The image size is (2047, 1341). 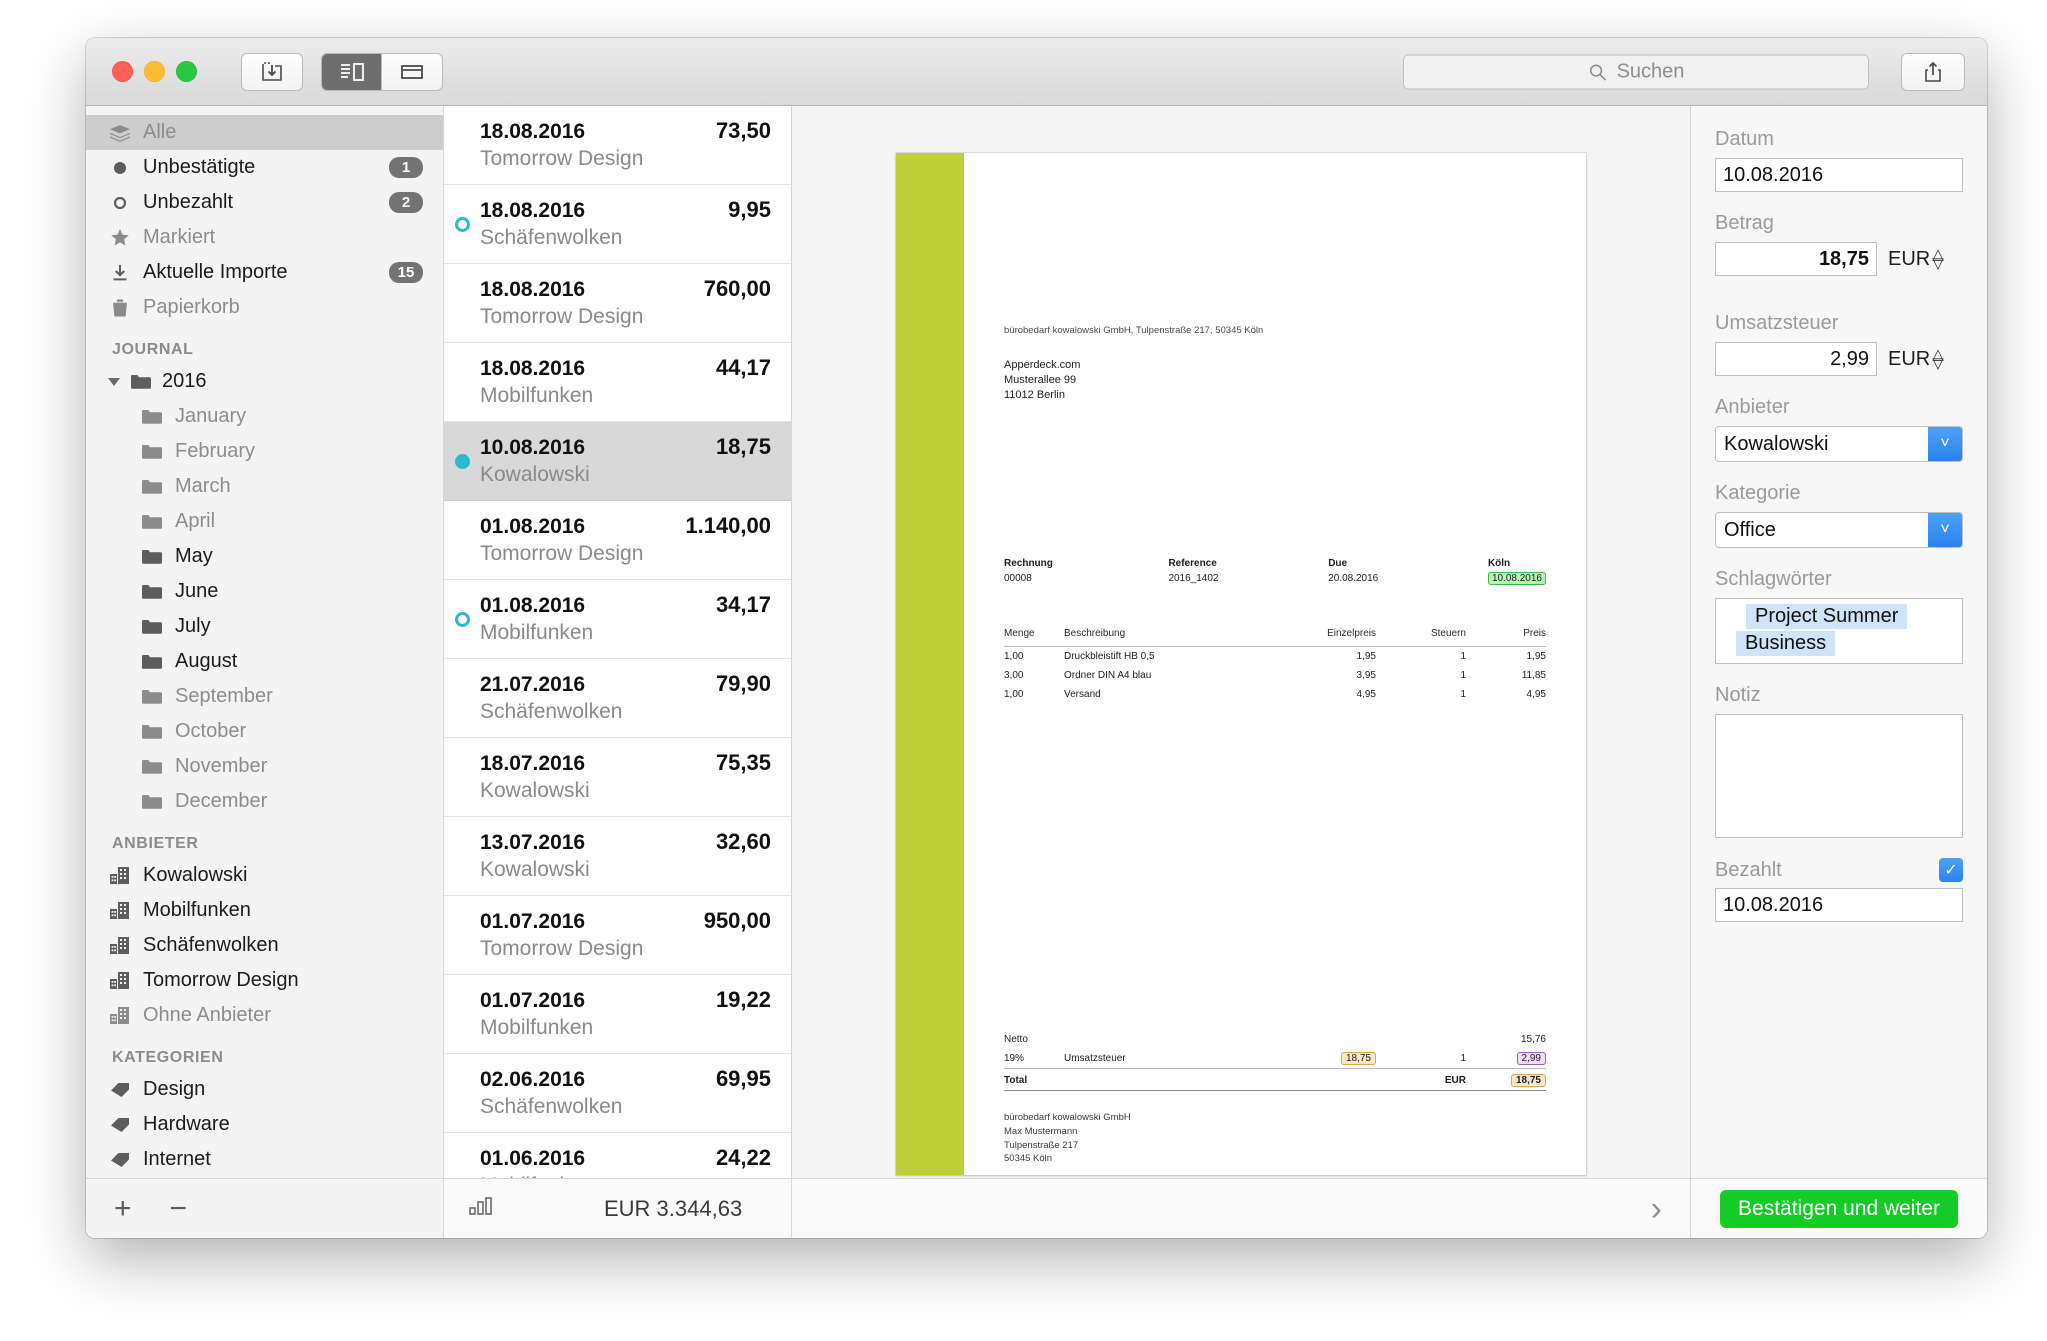 I want to click on kategorie-select: Office ˅, so click(x=1839, y=530).